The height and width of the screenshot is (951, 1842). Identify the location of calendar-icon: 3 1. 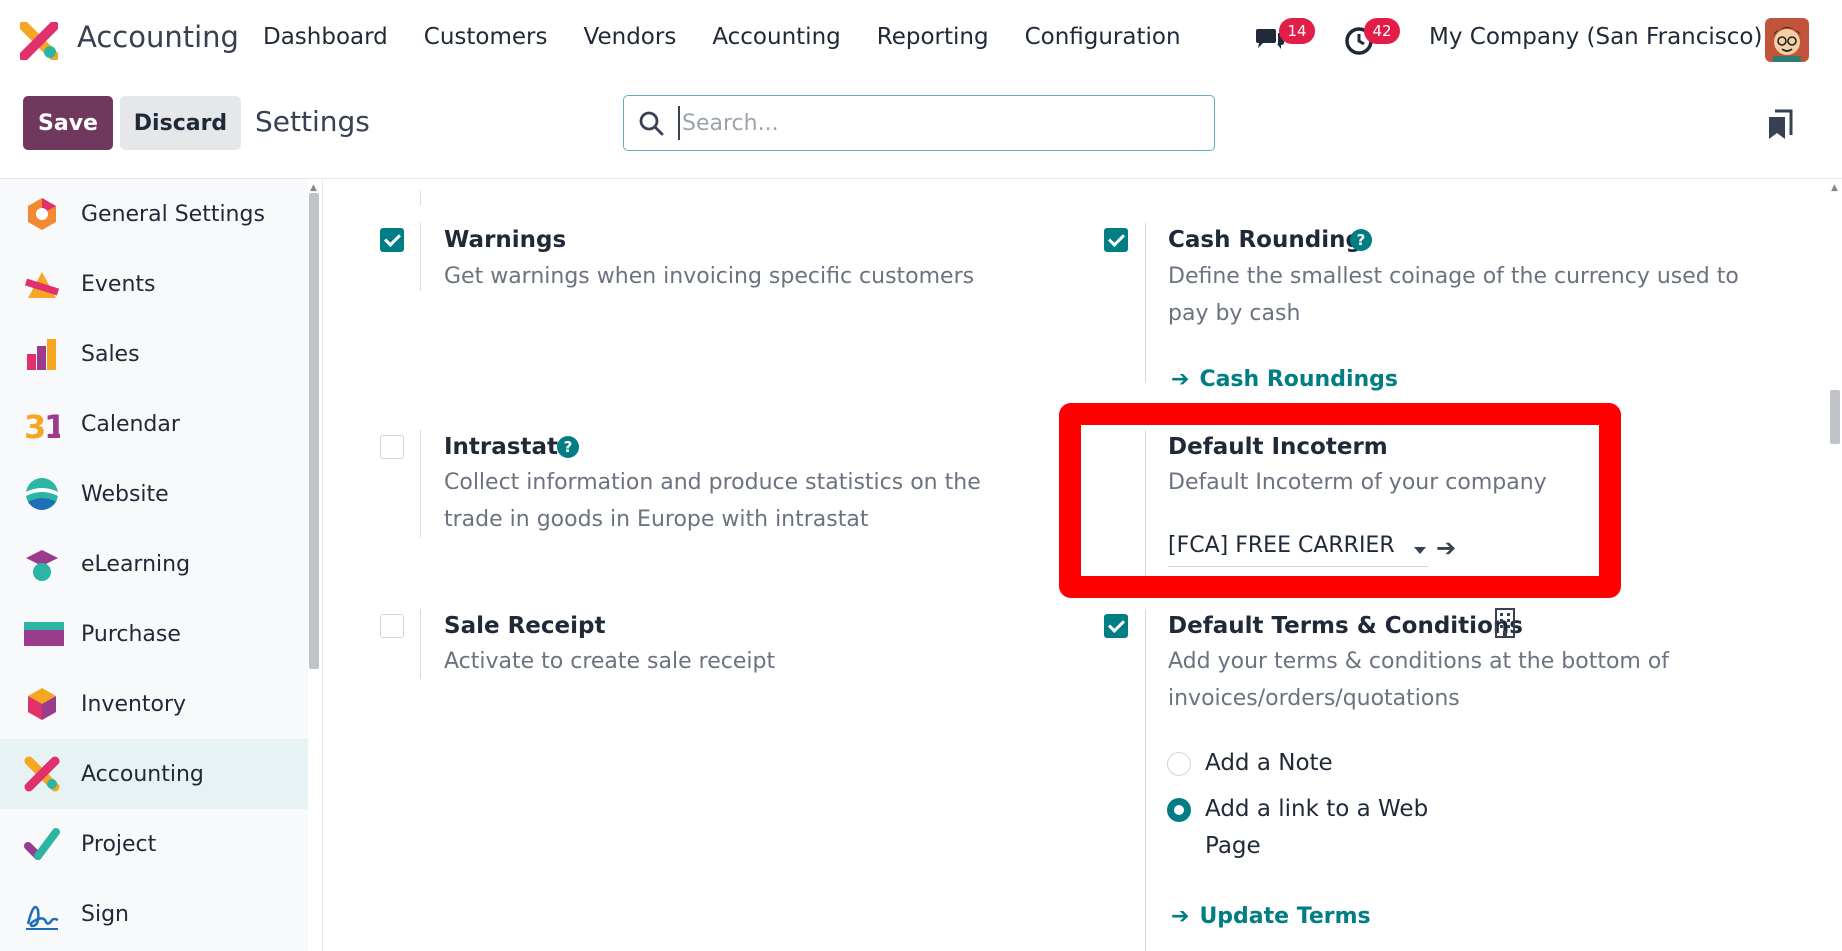
(42, 425).